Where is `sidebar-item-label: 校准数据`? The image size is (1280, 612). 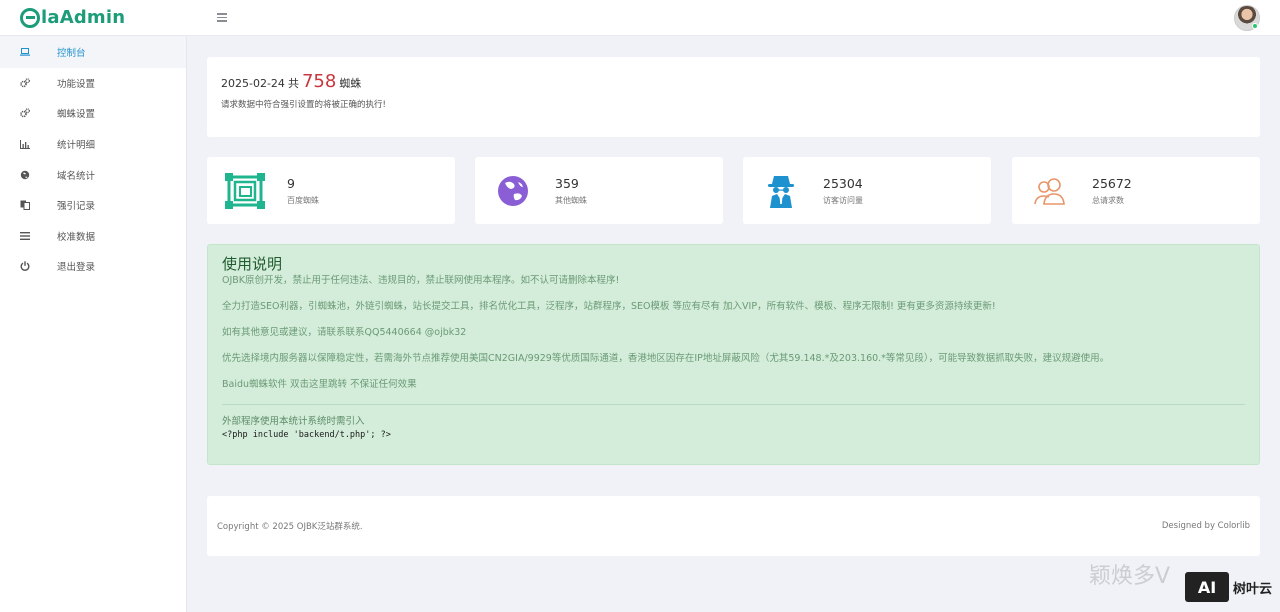
sidebar-item-label: 校准数据 is located at coordinates (76, 237).